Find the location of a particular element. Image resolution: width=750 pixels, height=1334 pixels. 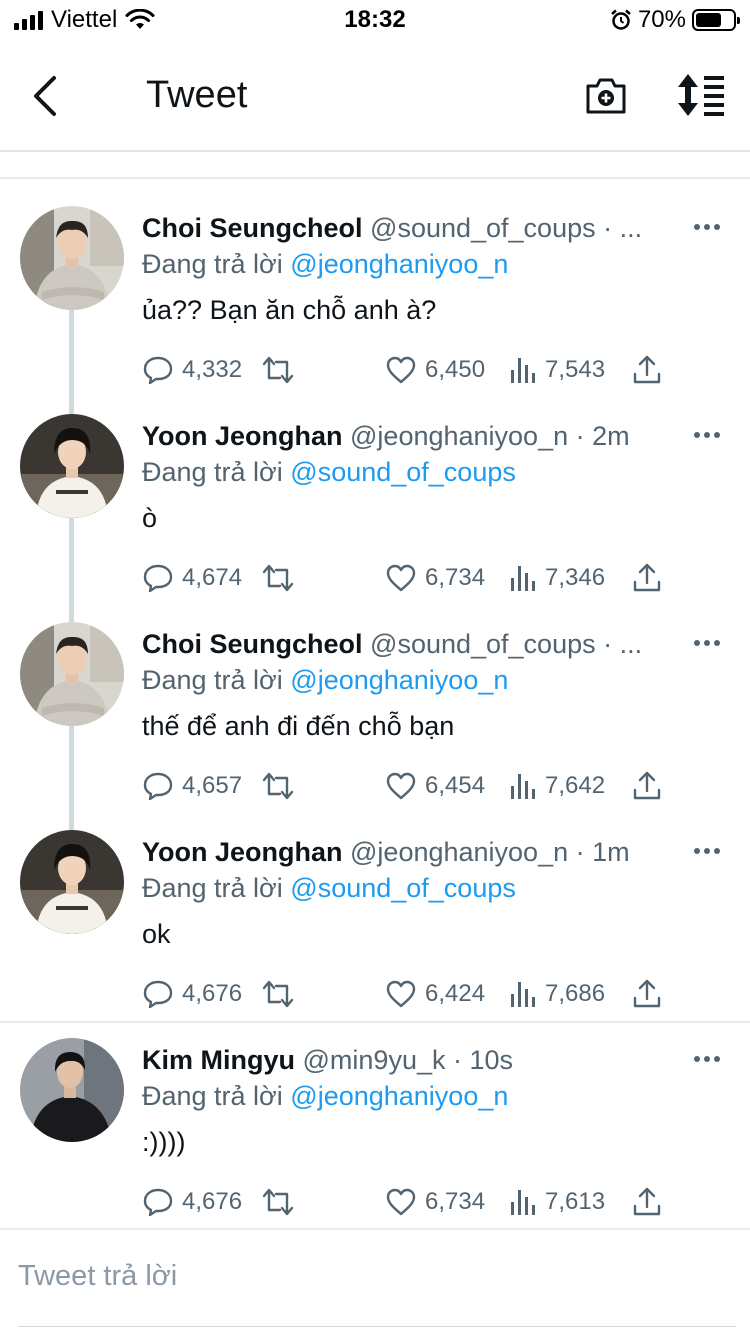

reply-input: Tweet trả lời is located at coordinates (97, 1276).